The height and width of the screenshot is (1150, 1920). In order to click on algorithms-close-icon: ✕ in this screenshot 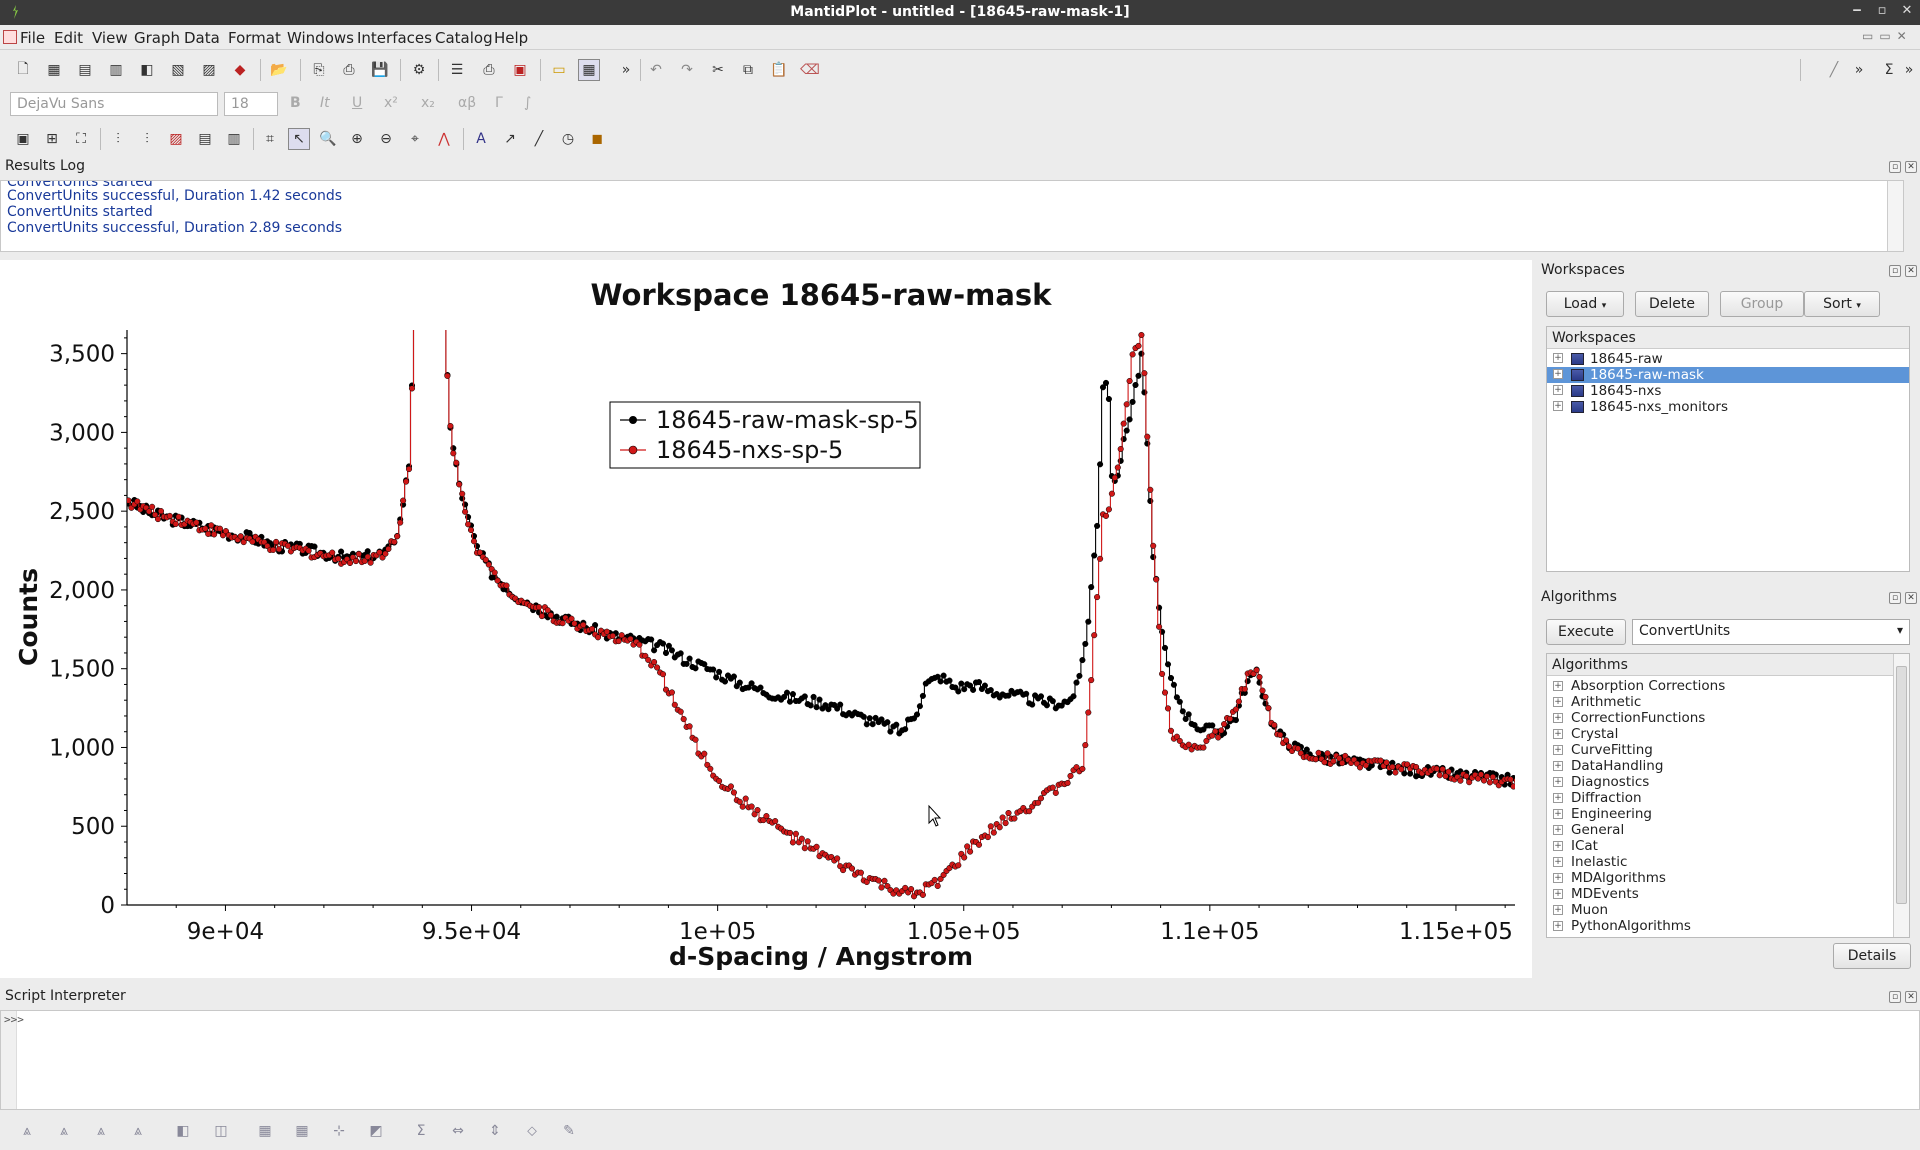, I will do `click(1911, 598)`.